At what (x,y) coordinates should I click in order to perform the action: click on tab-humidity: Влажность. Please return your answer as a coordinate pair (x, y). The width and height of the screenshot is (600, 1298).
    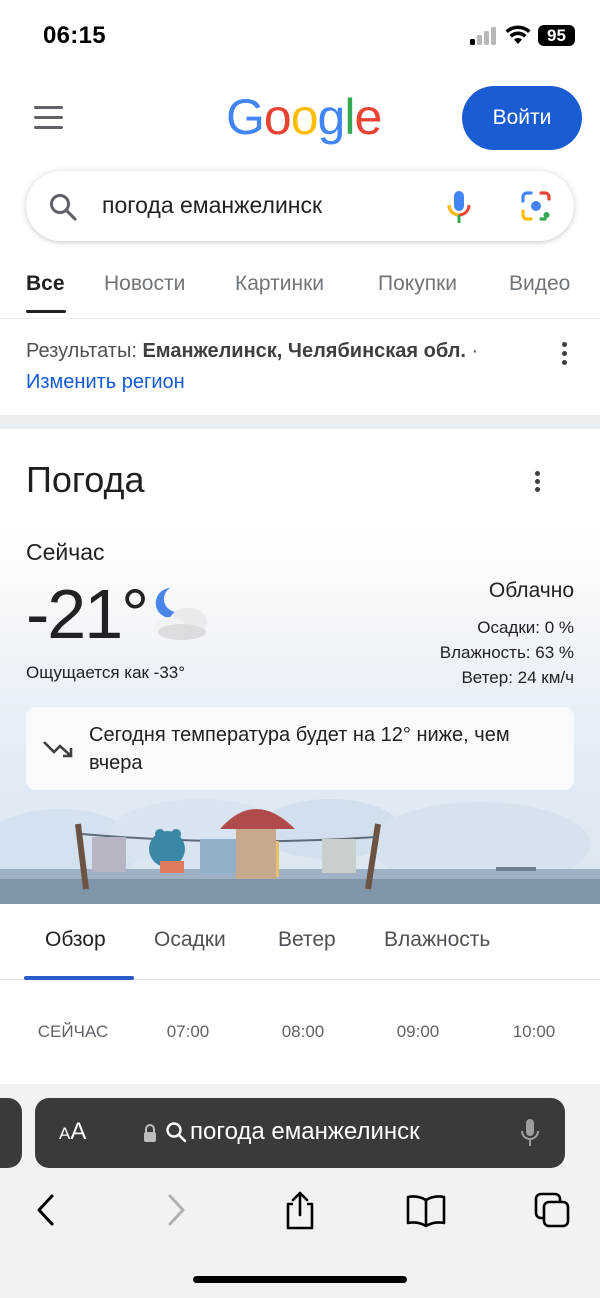
    Looking at the image, I should click on (437, 940).